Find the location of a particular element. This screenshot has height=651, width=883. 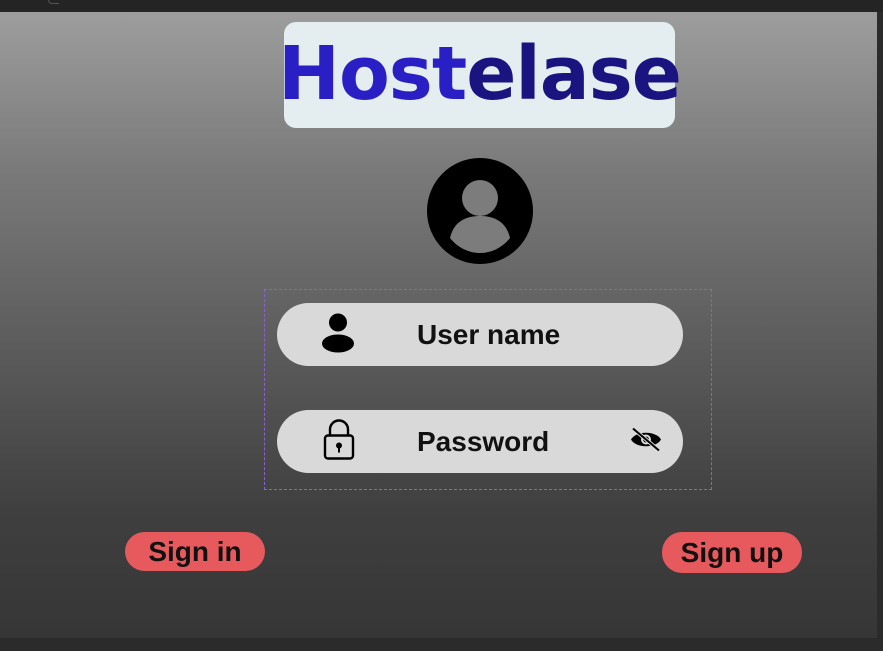

password-label: Password is located at coordinates (483, 441).